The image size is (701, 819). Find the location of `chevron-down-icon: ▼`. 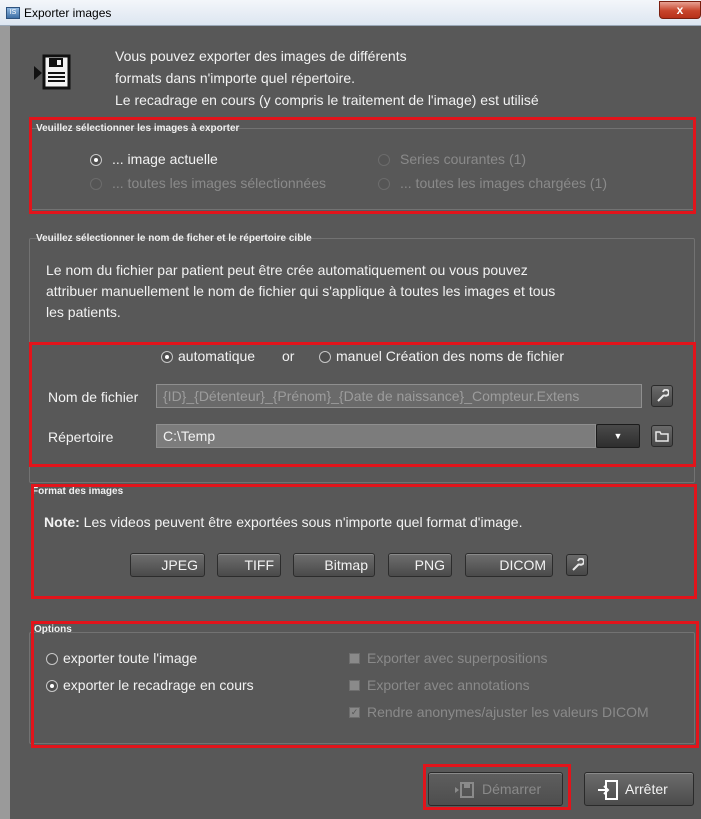

chevron-down-icon: ▼ is located at coordinates (618, 436).